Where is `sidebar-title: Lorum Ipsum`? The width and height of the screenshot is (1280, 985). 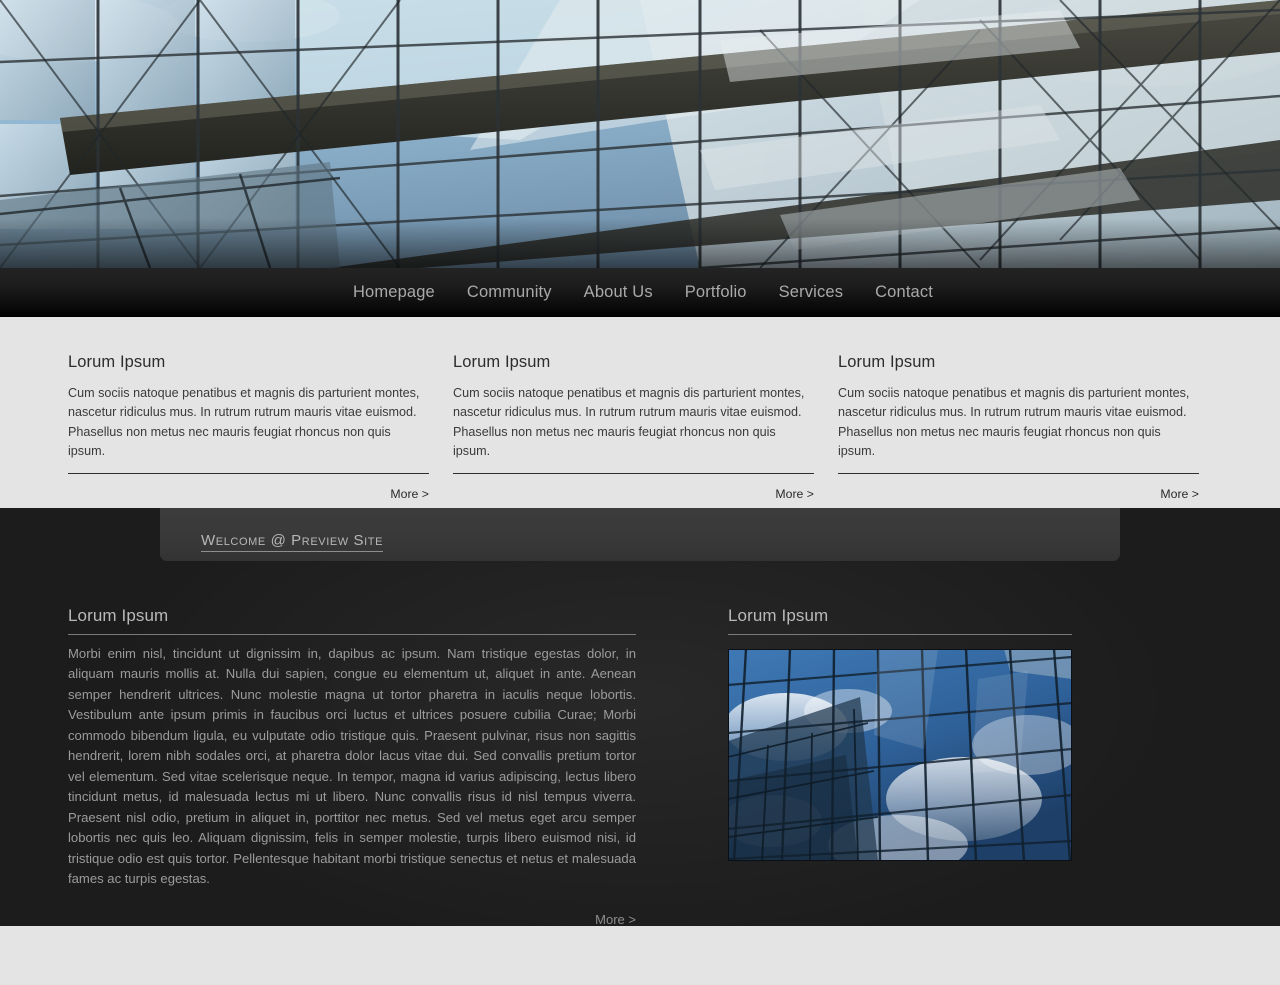 sidebar-title: Lorum Ipsum is located at coordinates (778, 615).